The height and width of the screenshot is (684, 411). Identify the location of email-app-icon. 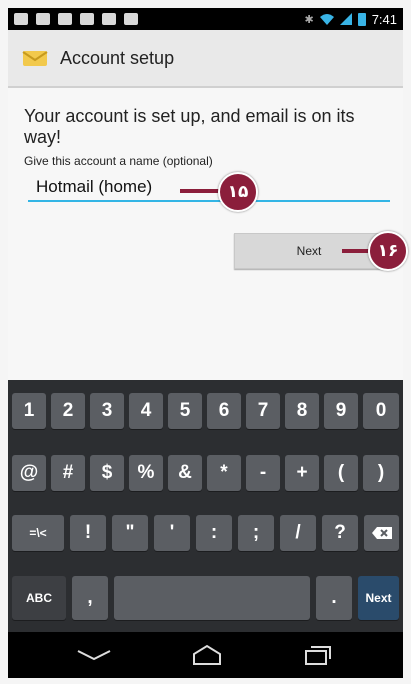
(35, 58).